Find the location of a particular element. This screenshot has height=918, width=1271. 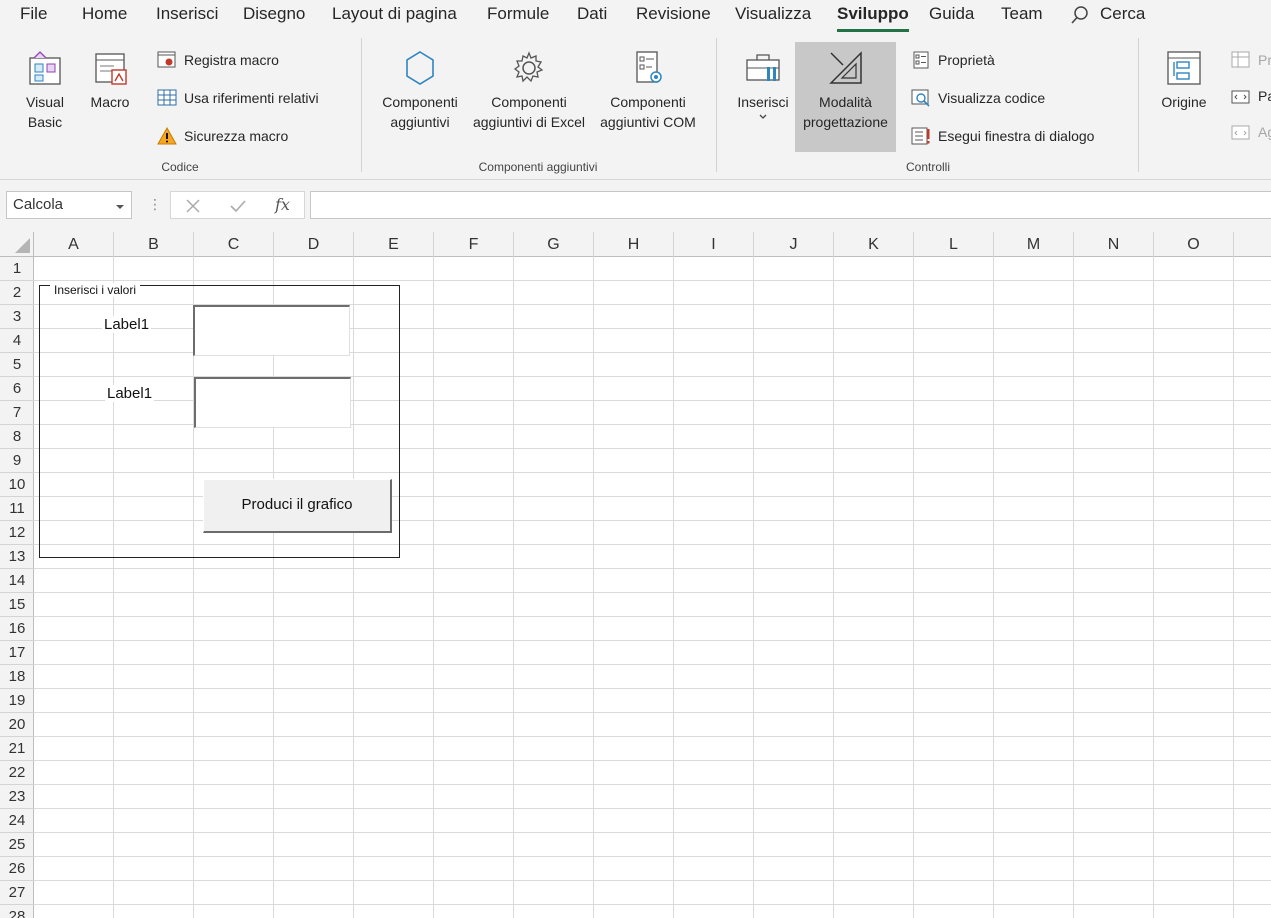

row-header: 28 is located at coordinates (17, 911).